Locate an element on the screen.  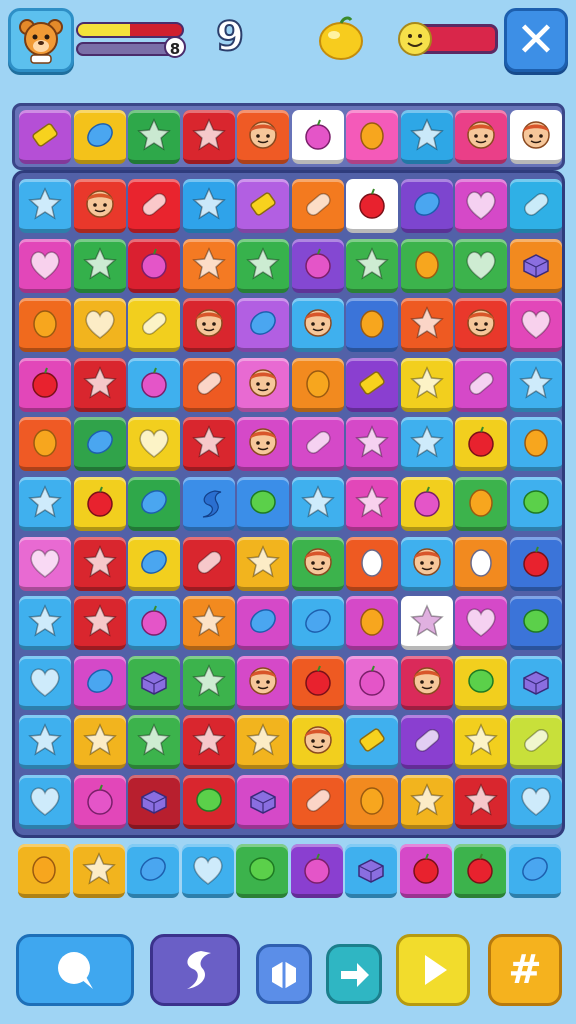
grid-button: # is located at coordinates (525, 970).